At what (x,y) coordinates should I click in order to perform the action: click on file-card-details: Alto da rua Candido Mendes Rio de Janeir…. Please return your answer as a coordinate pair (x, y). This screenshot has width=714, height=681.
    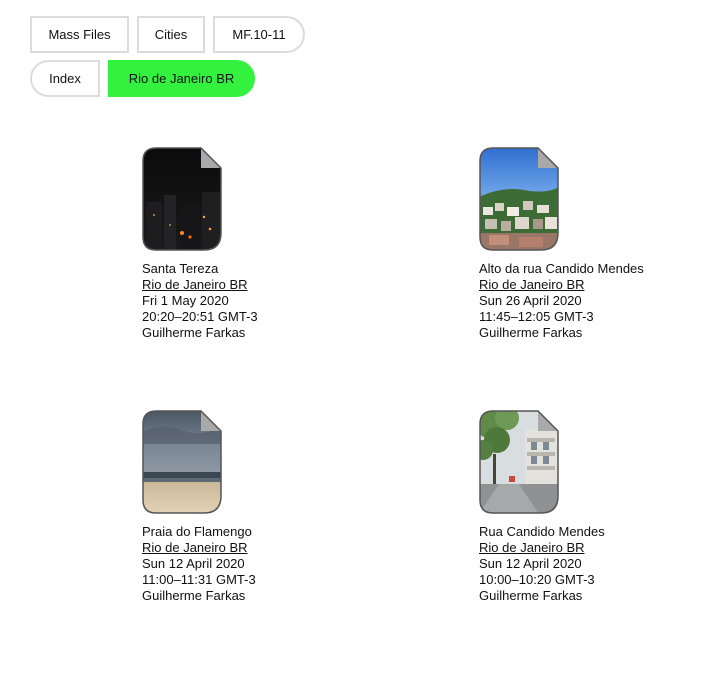
    Looking at the image, I should click on (579, 301).